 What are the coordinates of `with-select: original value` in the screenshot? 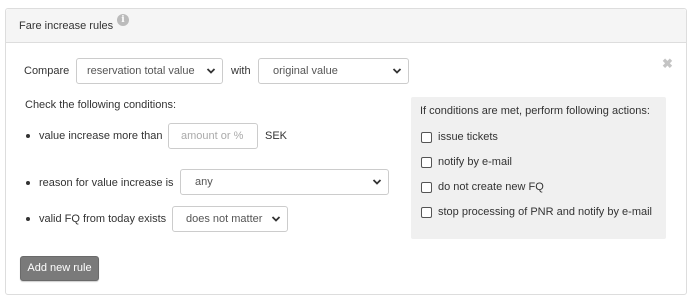 It's located at (333, 71).